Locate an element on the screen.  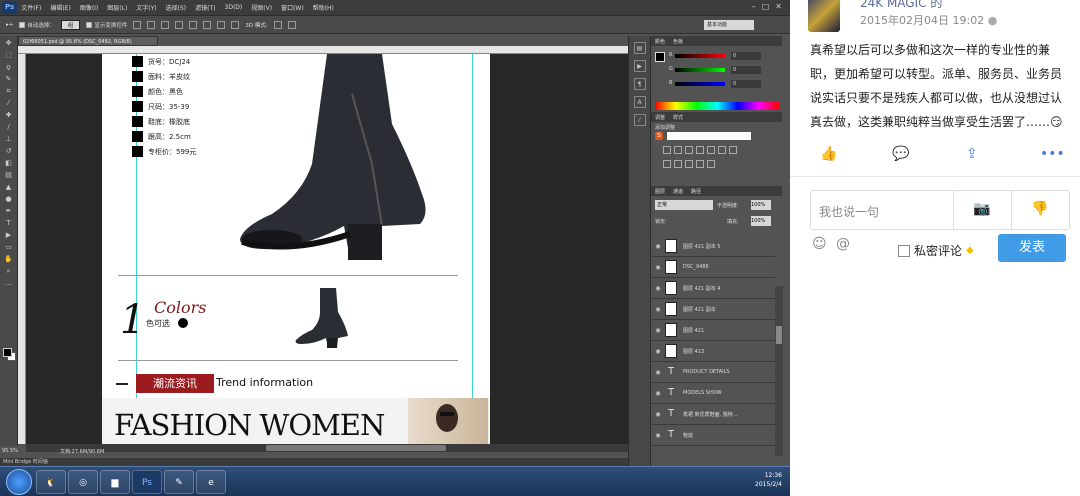
invert-icon is located at coordinates (667, 164).